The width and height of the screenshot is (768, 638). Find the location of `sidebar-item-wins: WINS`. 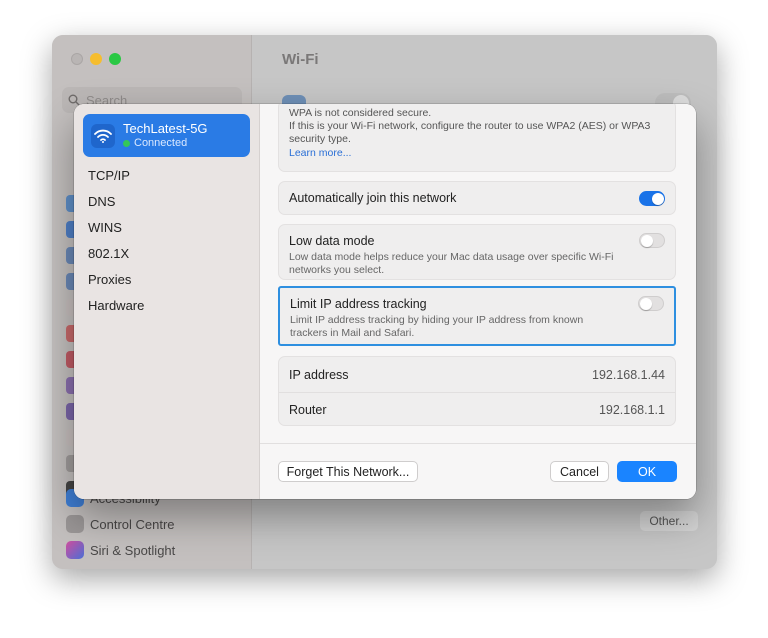

sidebar-item-wins: WINS is located at coordinates (116, 227).